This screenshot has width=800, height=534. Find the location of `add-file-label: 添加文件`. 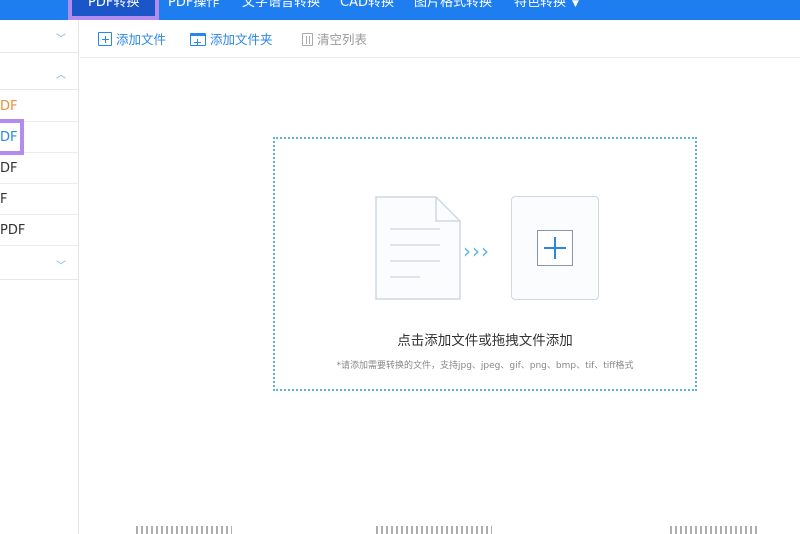

add-file-label: 添加文件 is located at coordinates (141, 39).